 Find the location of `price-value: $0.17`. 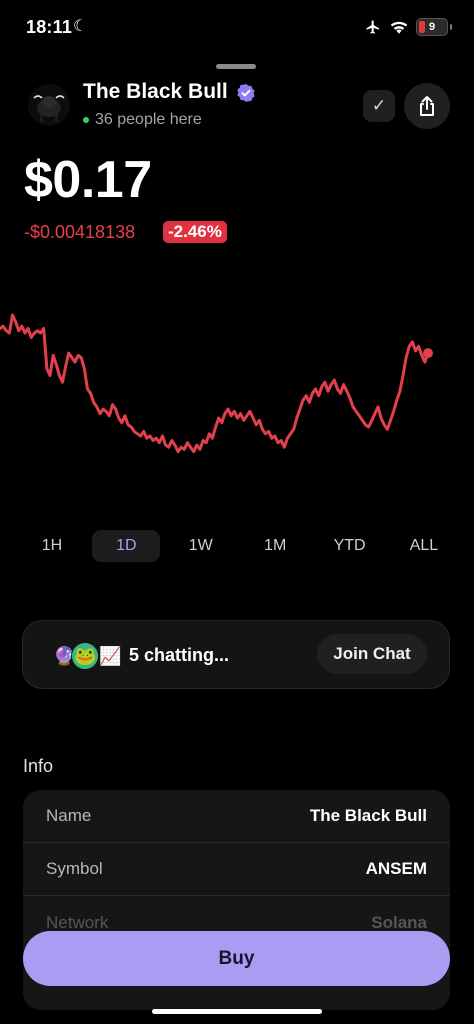

price-value: $0.17 is located at coordinates (88, 180).